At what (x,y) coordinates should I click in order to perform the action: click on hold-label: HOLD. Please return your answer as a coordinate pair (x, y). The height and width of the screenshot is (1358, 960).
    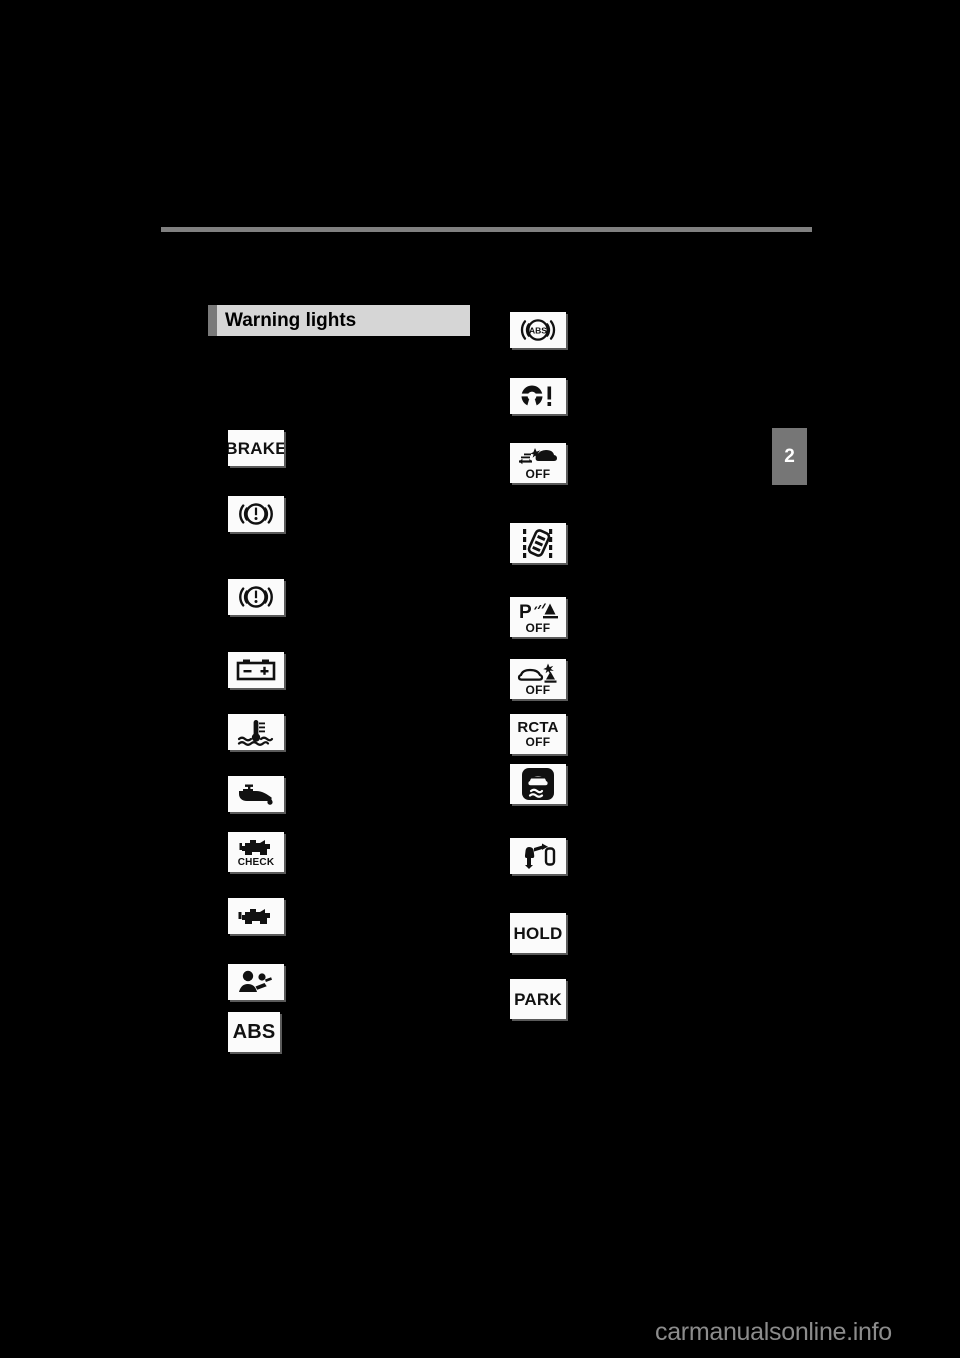
    Looking at the image, I should click on (538, 933).